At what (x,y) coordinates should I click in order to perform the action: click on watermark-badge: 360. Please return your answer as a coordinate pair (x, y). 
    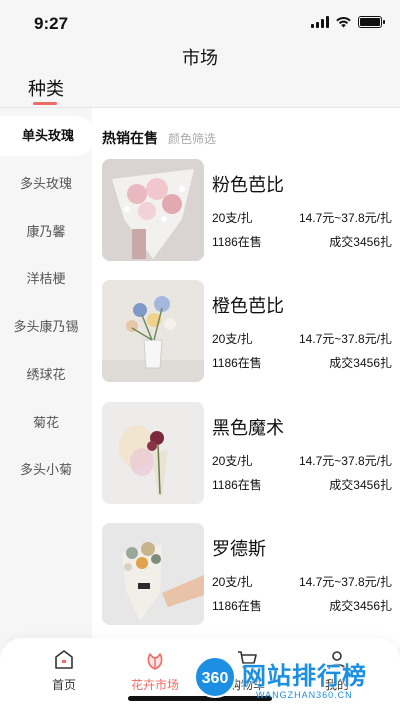
    Looking at the image, I should click on (215, 677).